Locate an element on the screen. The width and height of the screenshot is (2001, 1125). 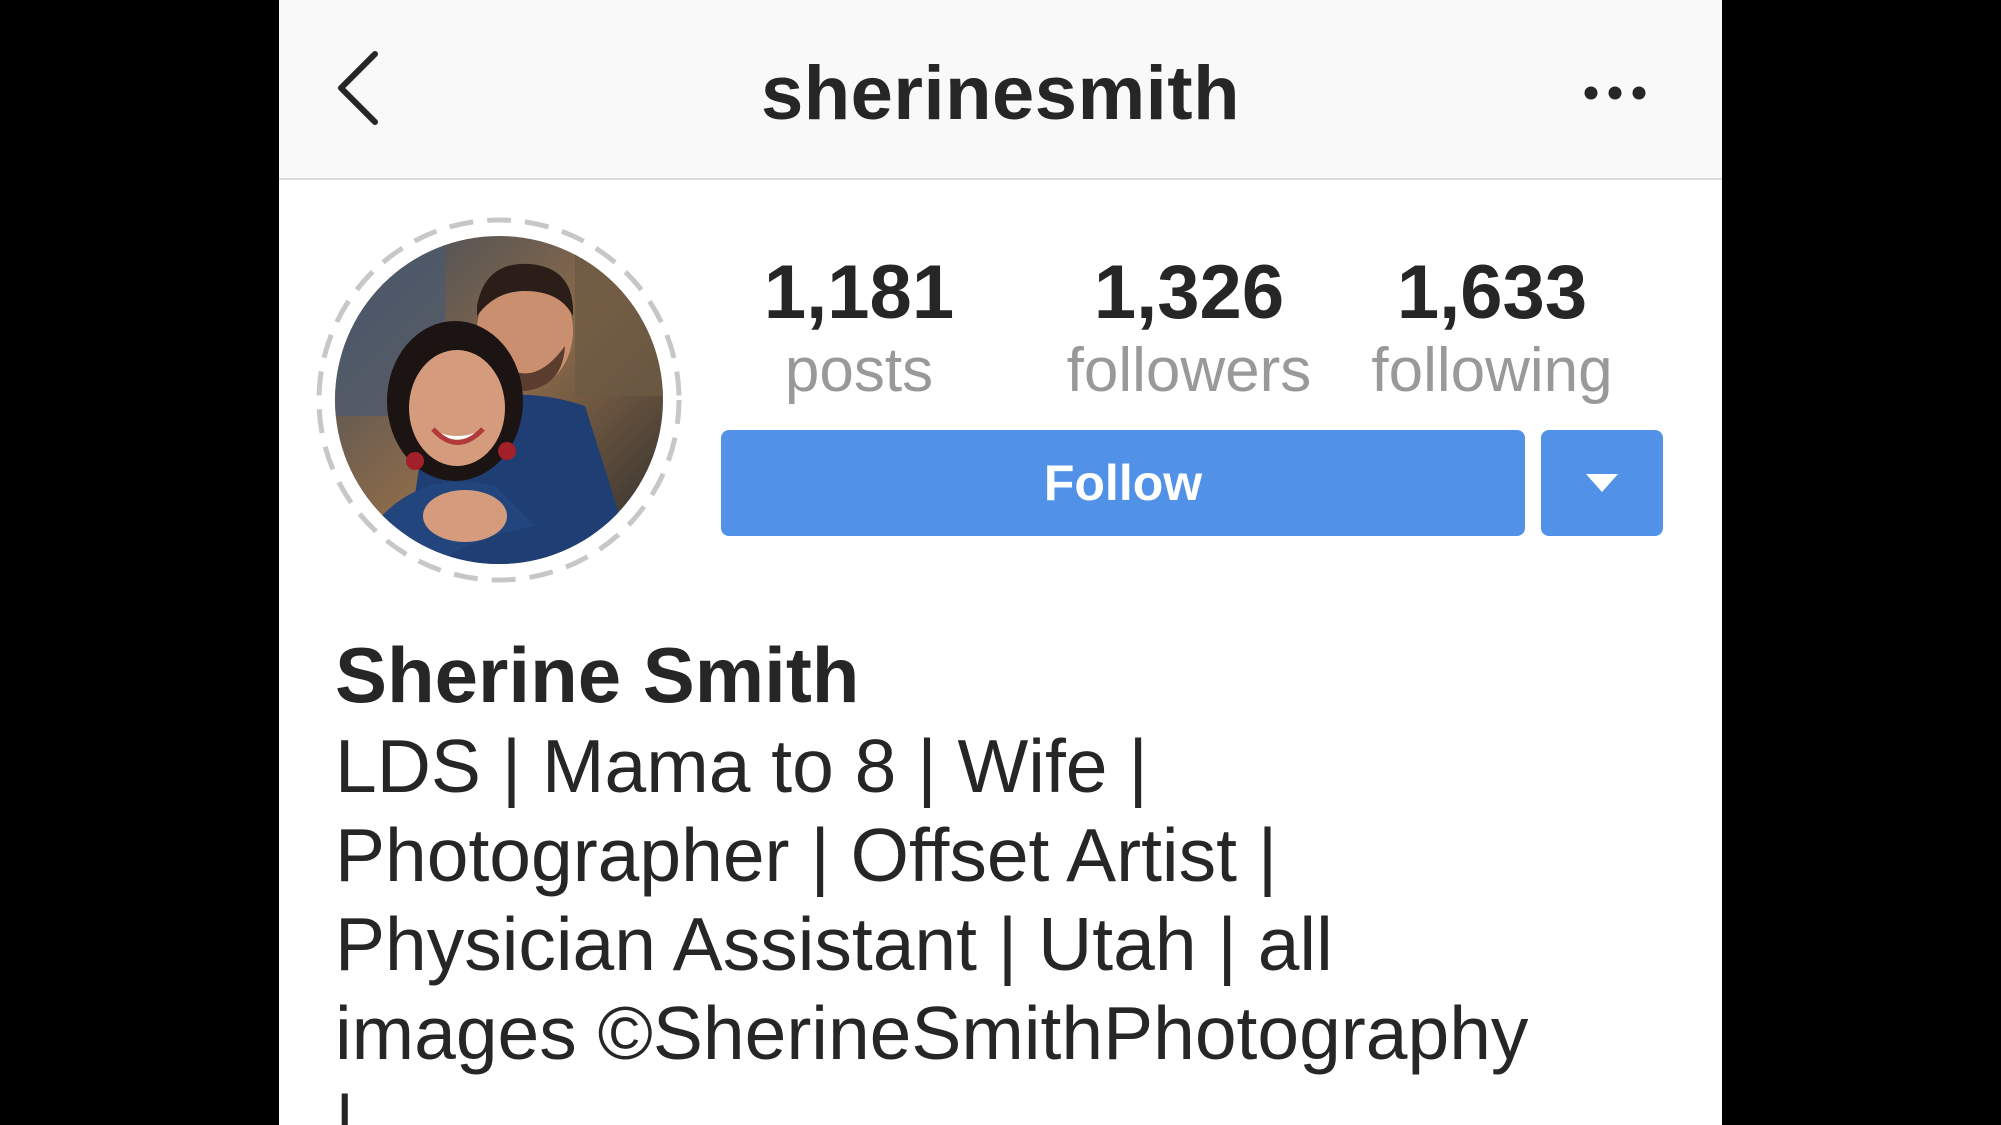
suggested-accounts-dropdown-button is located at coordinates (1602, 483).